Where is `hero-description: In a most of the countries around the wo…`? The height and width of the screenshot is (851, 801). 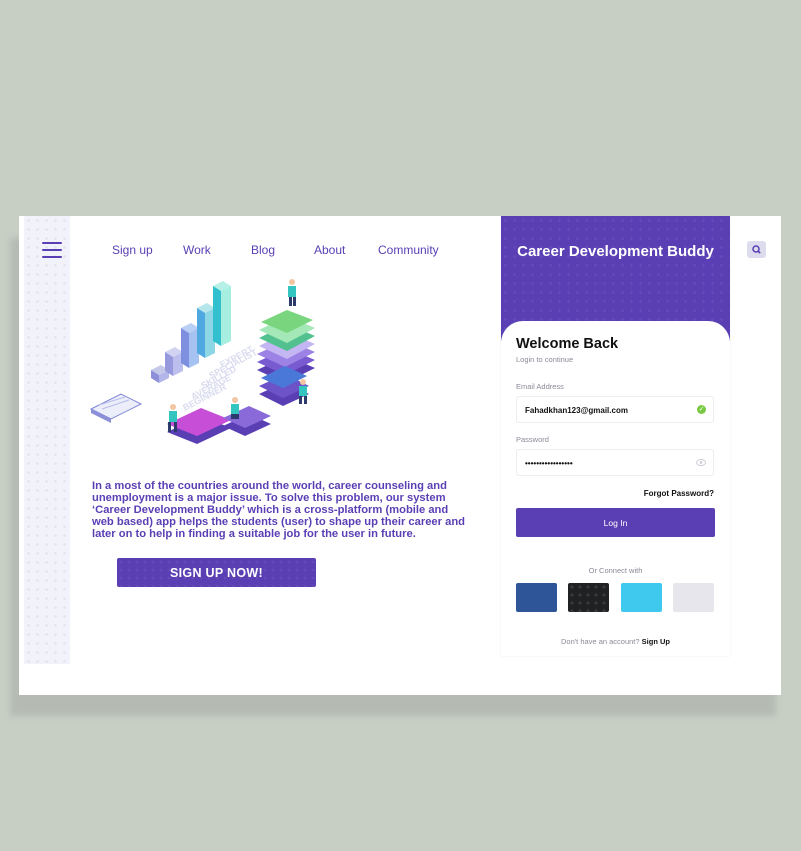 hero-description: In a most of the countries around the wo… is located at coordinates (278, 510).